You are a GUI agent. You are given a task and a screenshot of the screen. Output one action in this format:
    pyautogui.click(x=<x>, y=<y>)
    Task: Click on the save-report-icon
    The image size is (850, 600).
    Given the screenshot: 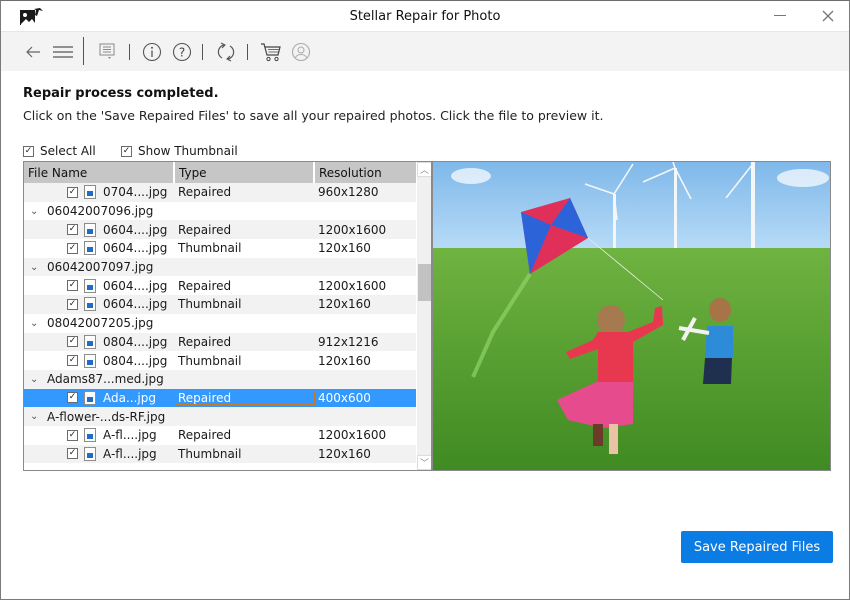 What is the action you would take?
    pyautogui.click(x=107, y=51)
    